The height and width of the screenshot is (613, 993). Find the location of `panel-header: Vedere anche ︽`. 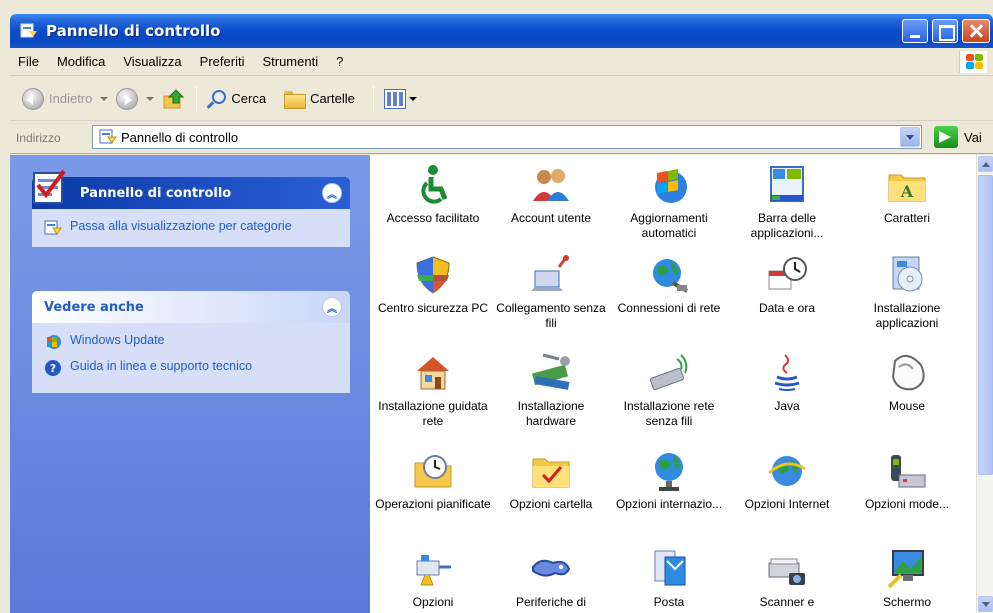

panel-header: Vedere anche ︽ is located at coordinates (191, 307).